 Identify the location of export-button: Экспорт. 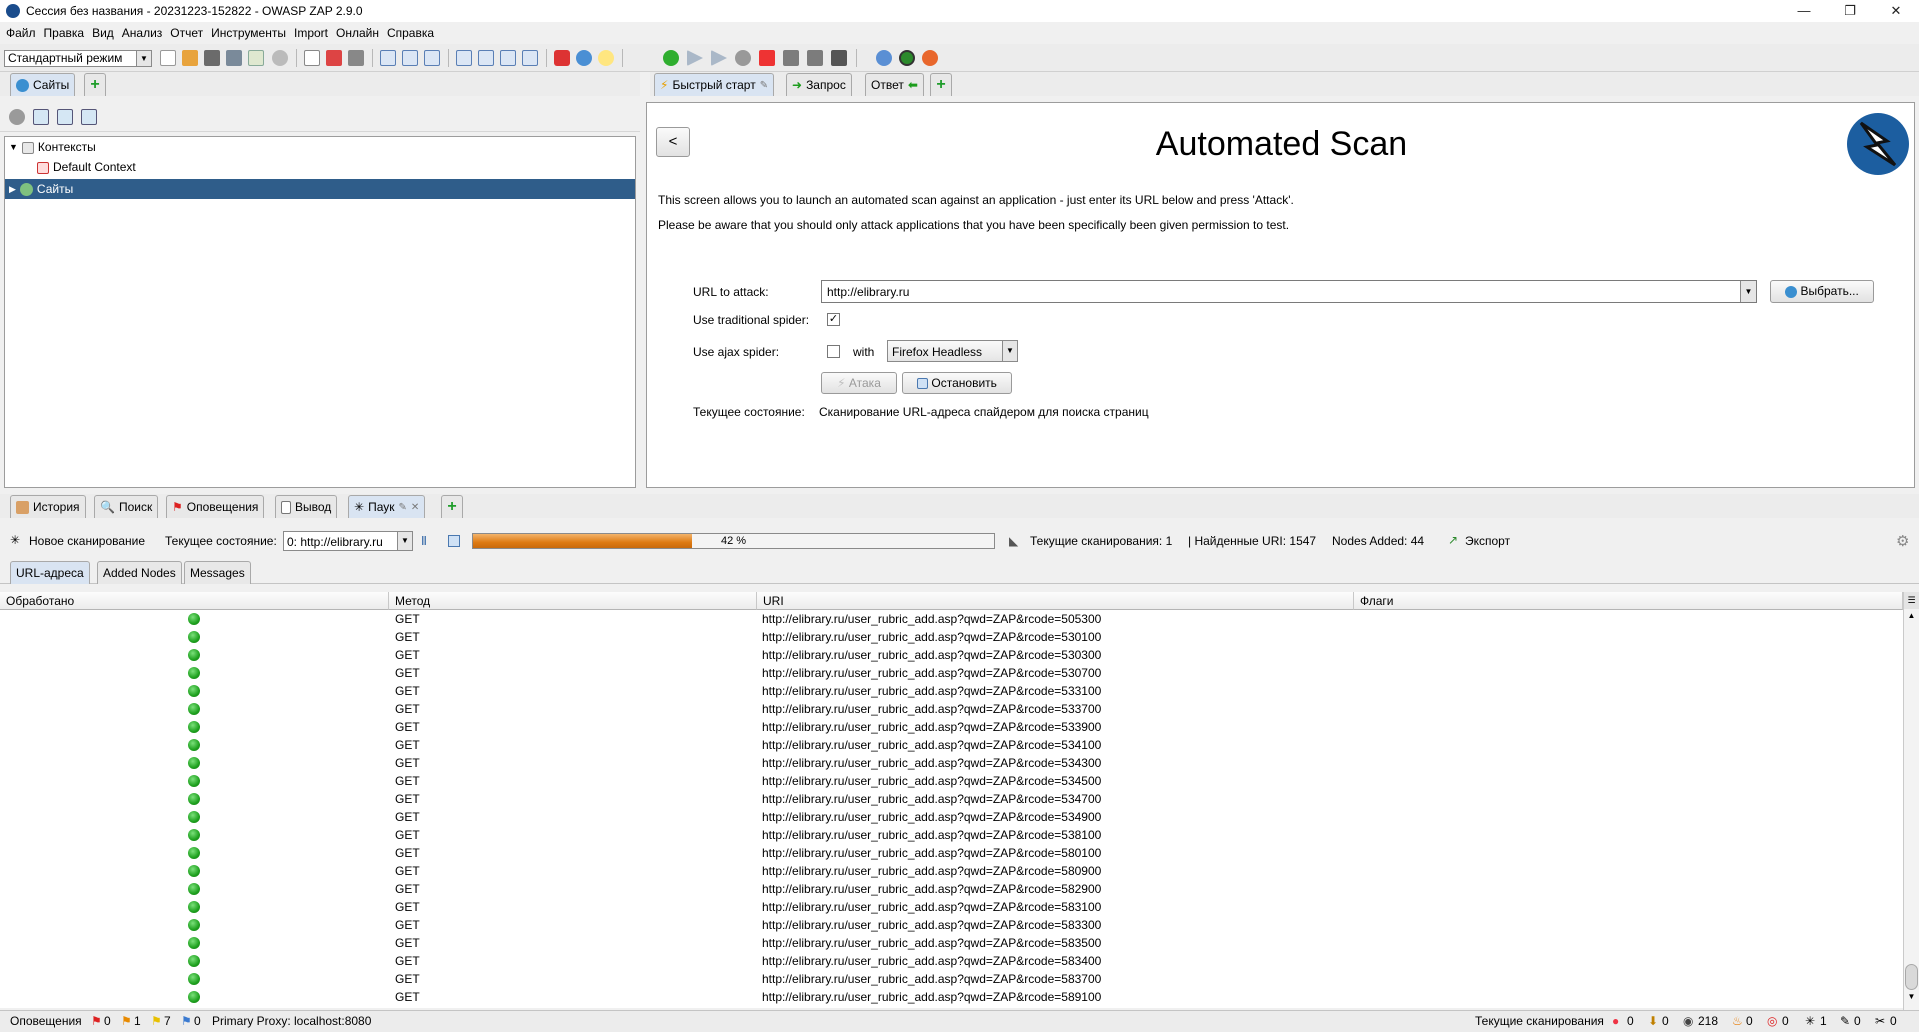
(1487, 541).